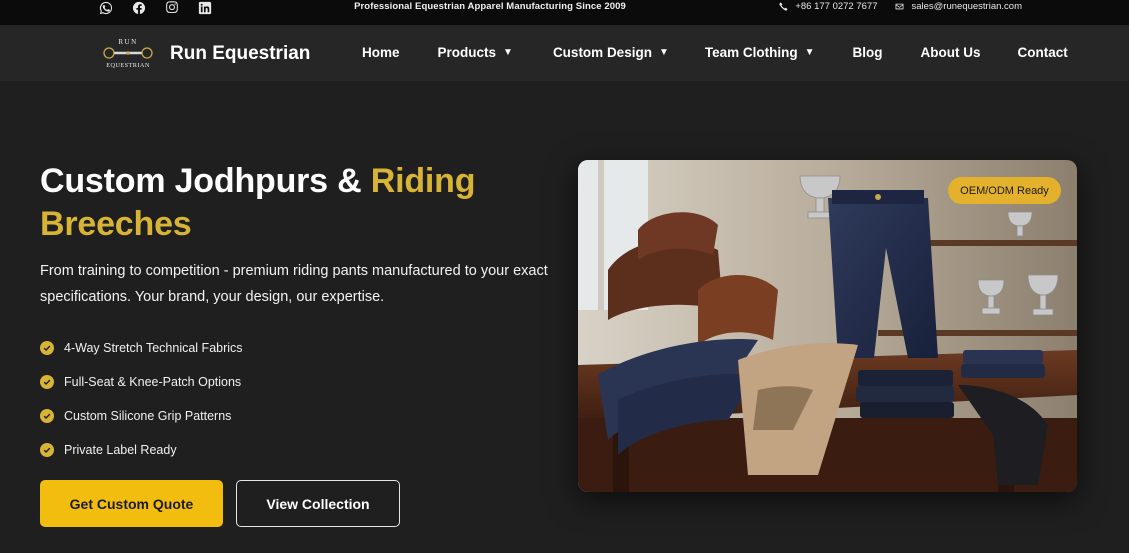 This screenshot has height=553, width=1129. I want to click on email-address: sales@runequestrian.com, so click(966, 6).